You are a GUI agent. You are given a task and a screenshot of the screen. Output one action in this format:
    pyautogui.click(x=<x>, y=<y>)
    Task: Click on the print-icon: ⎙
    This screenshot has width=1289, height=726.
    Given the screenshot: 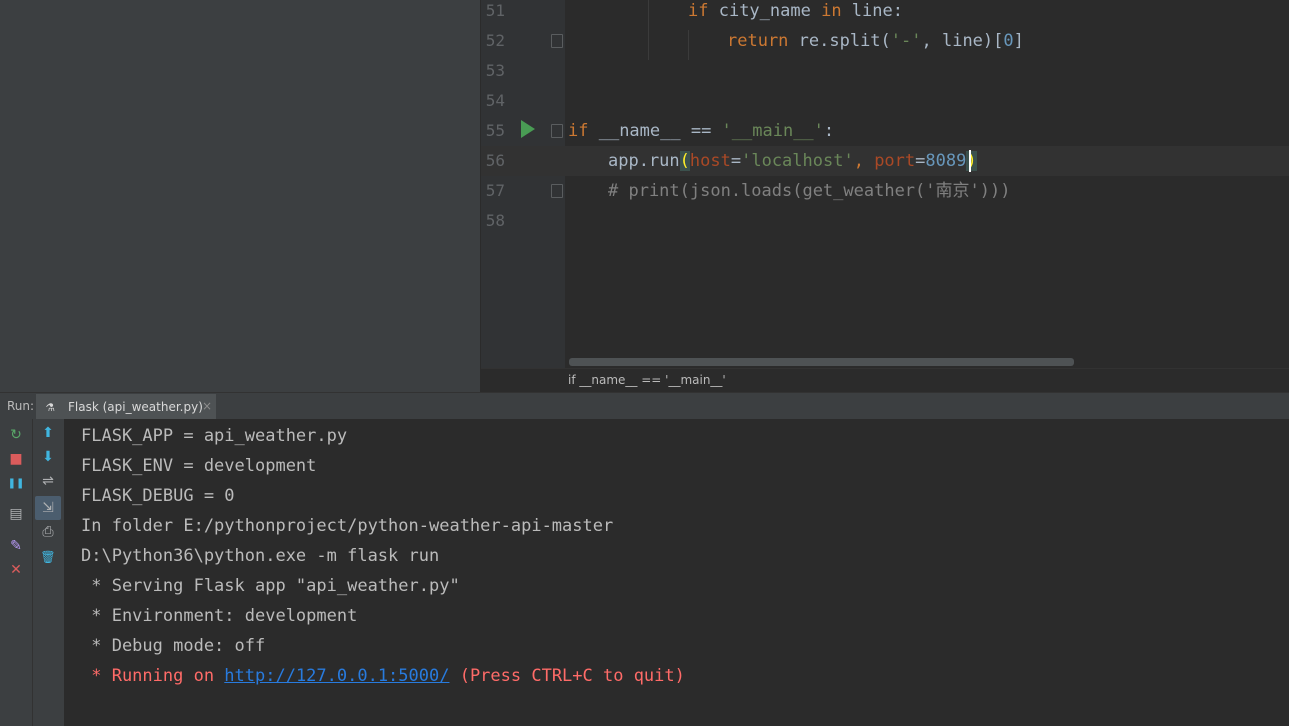 What is the action you would take?
    pyautogui.click(x=48, y=532)
    